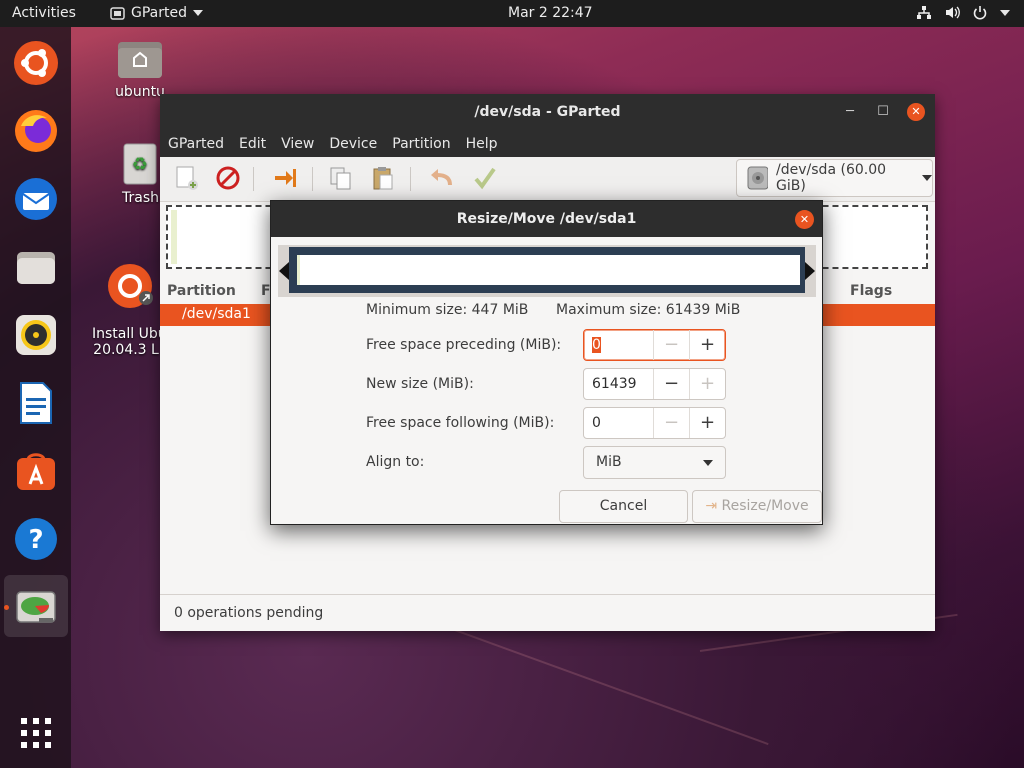 Image resolution: width=1024 pixels, height=768 pixels. I want to click on running-indicator, so click(6, 607).